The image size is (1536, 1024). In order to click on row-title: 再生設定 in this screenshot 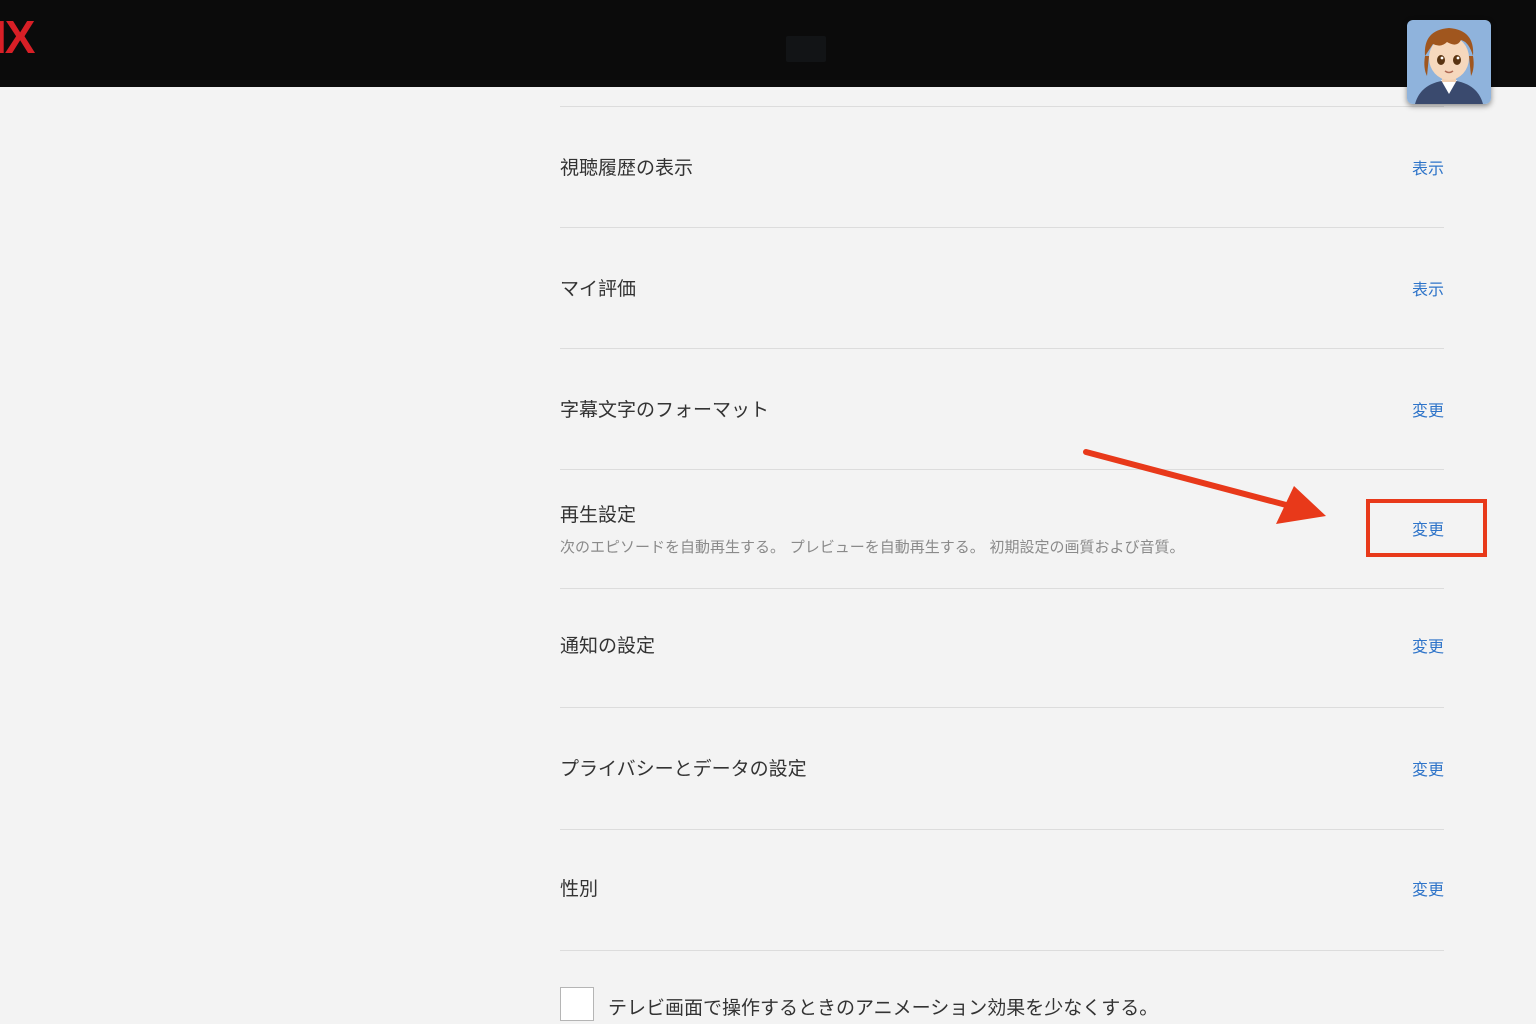, I will do `click(598, 515)`.